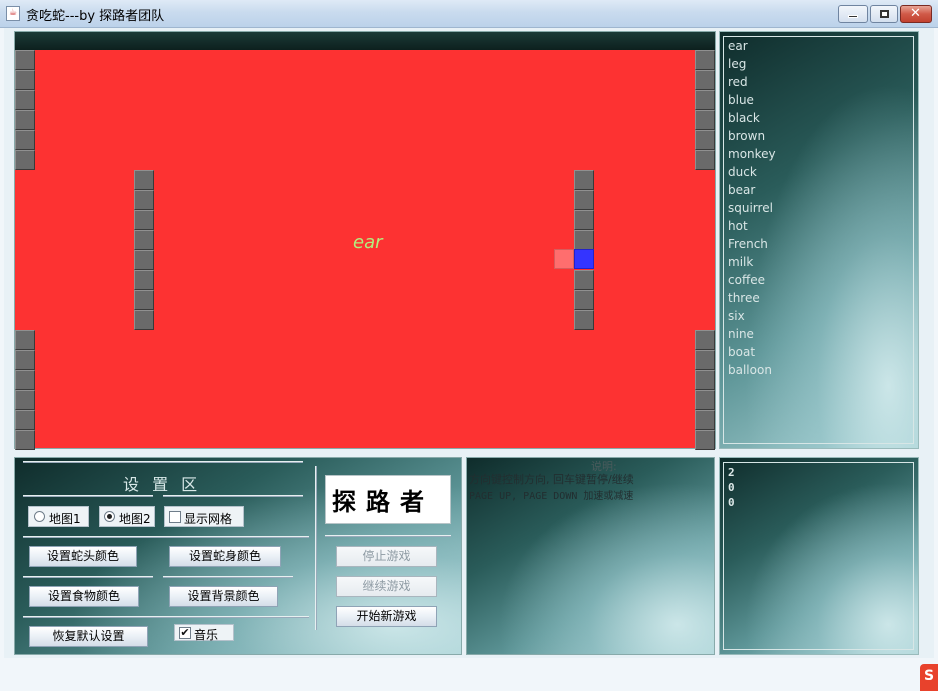 The width and height of the screenshot is (938, 691). What do you see at coordinates (738, 82) in the screenshot?
I see `word-item: red` at bounding box center [738, 82].